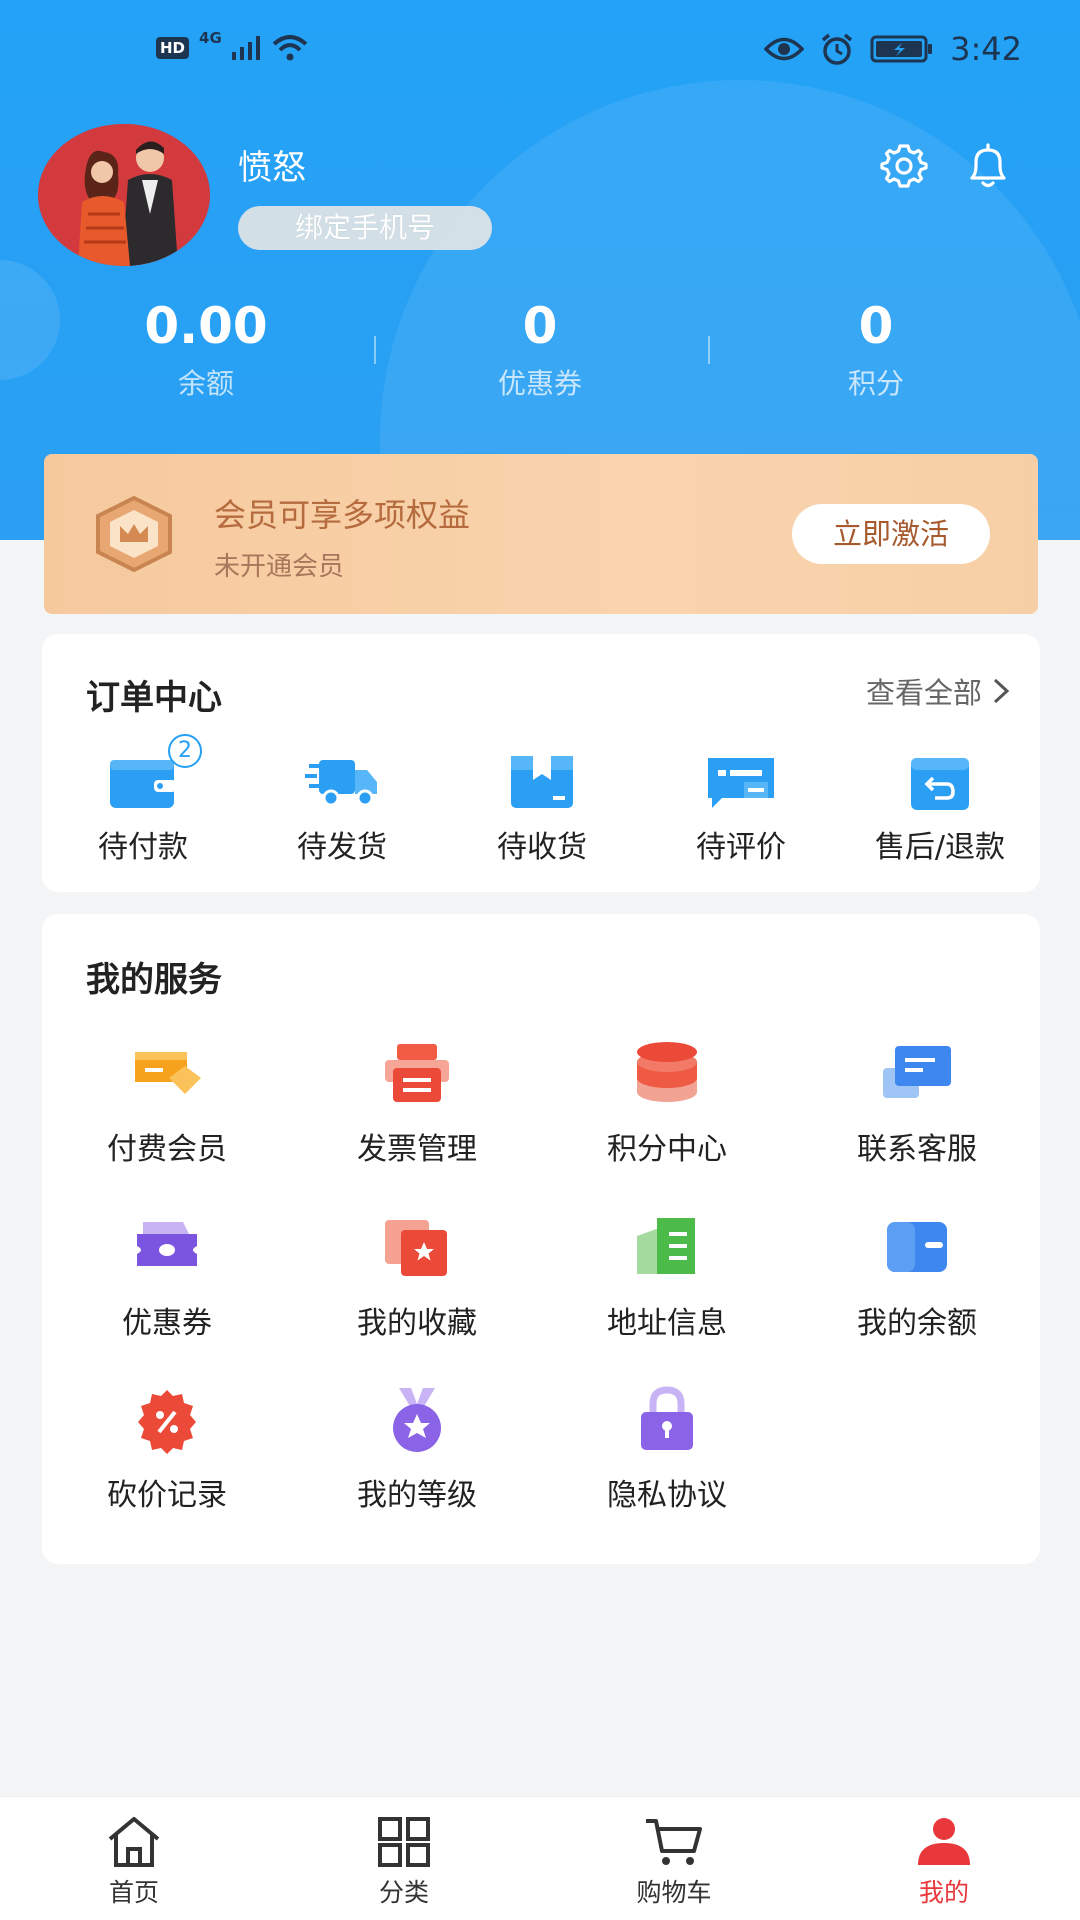 The height and width of the screenshot is (1920, 1080). I want to click on service-privacy-agreement: 隐私协议, so click(667, 1449).